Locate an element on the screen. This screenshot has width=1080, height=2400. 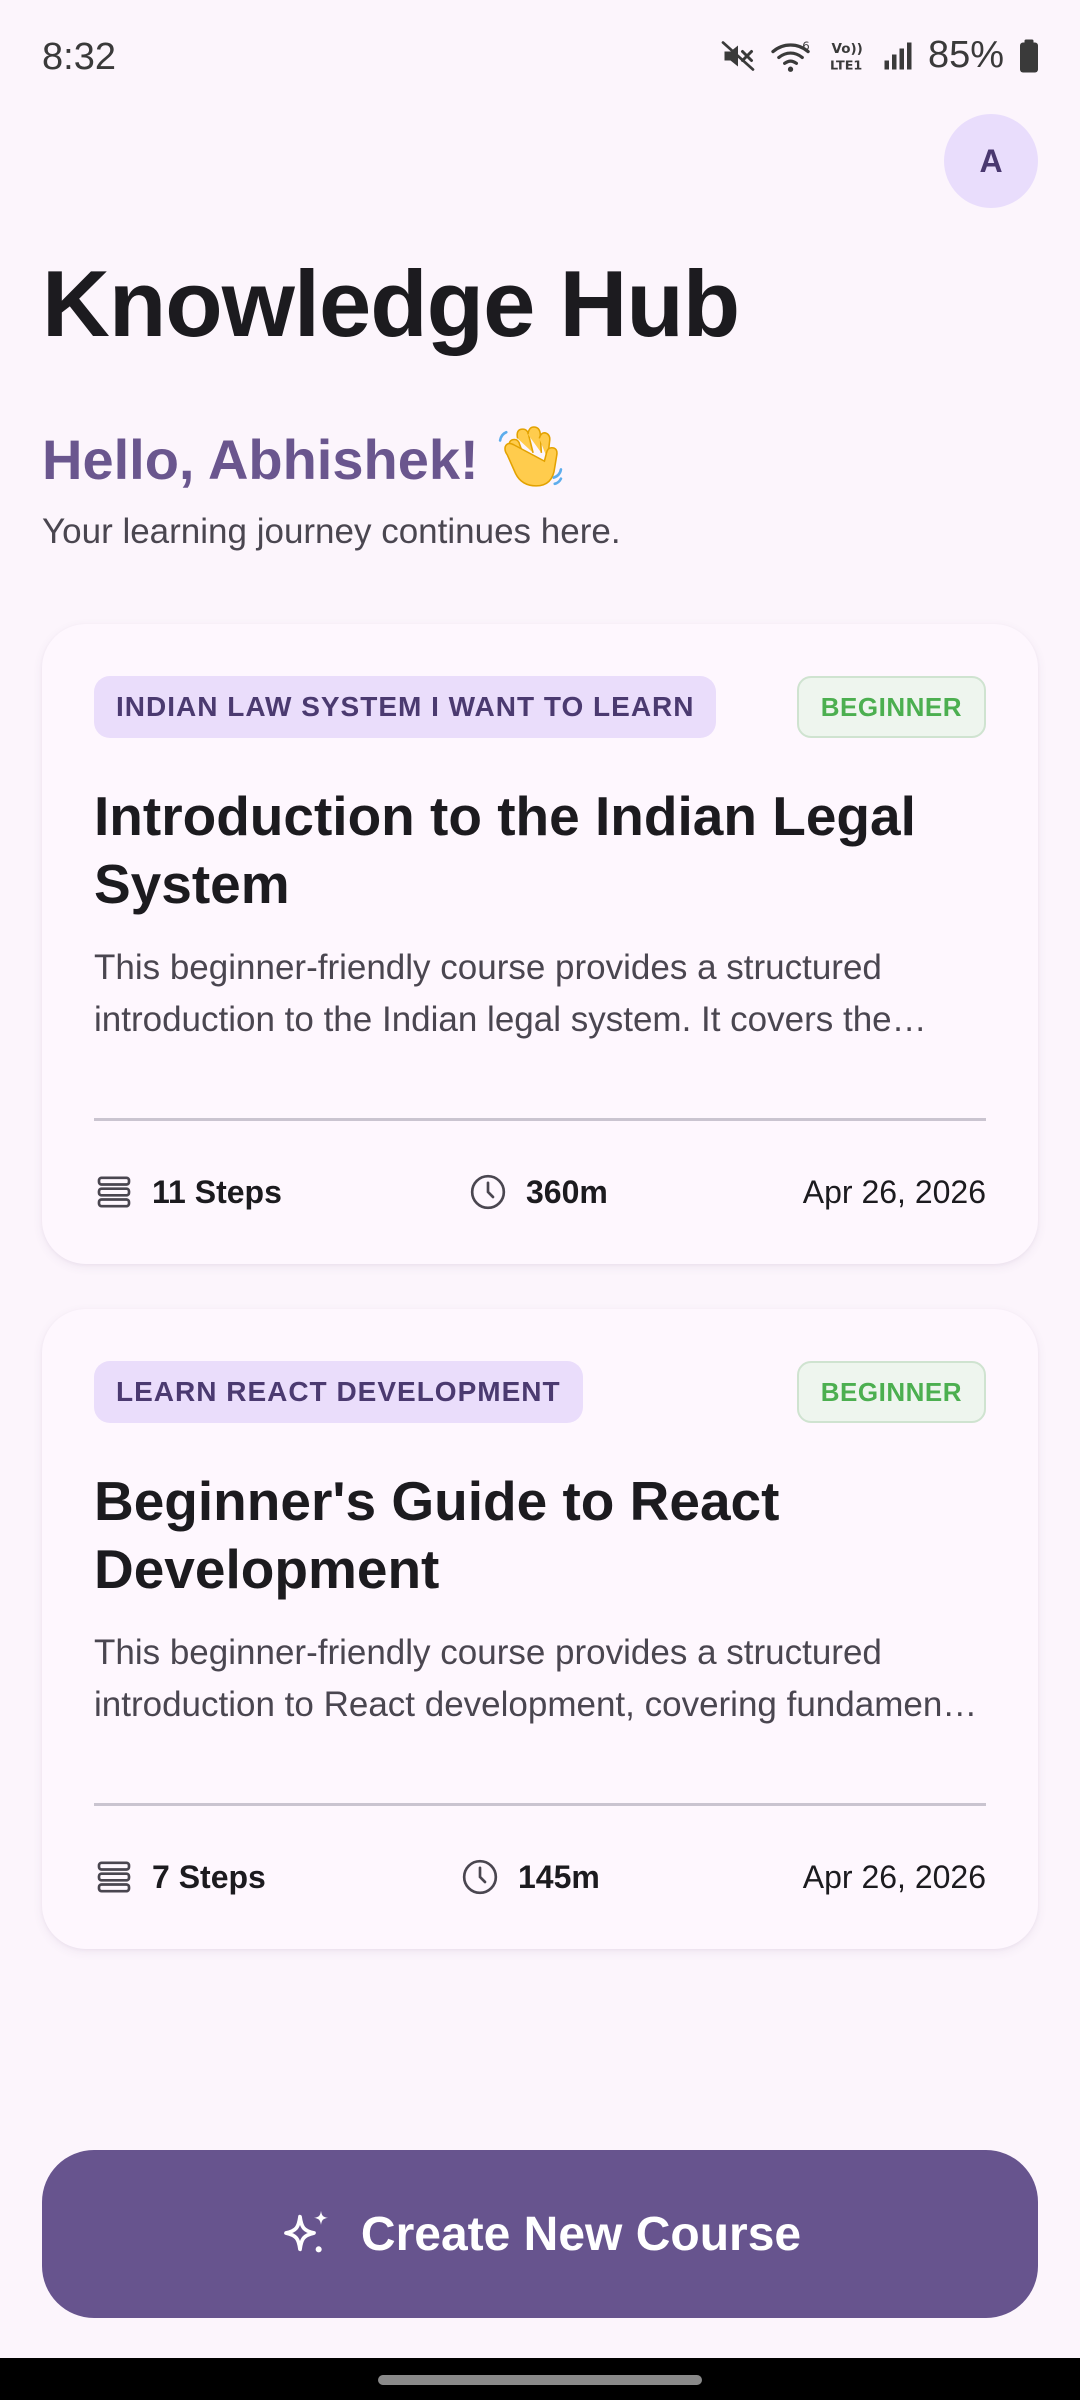
status-bar: 8:32 6 Vo)) LTE1 85% is located at coordinates (540, 59).